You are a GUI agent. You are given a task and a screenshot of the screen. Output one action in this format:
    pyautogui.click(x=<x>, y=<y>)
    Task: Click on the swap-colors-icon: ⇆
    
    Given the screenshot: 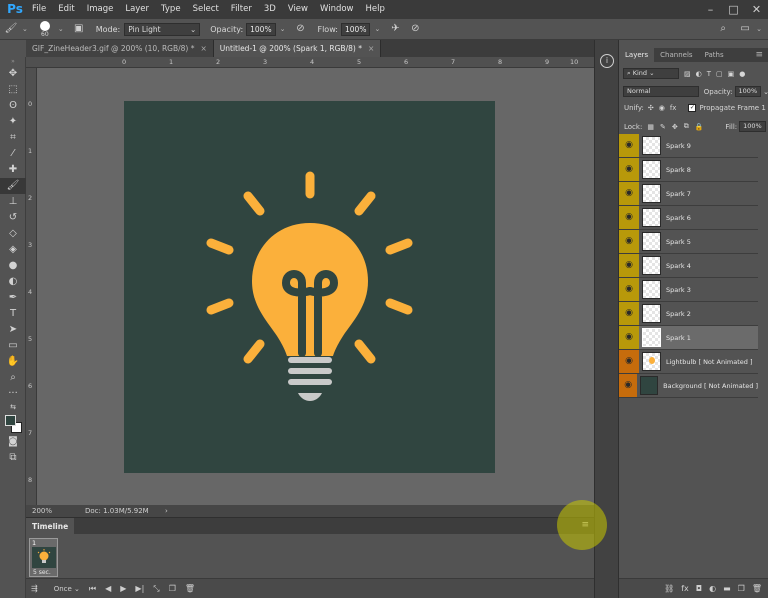 What is the action you would take?
    pyautogui.click(x=13, y=407)
    